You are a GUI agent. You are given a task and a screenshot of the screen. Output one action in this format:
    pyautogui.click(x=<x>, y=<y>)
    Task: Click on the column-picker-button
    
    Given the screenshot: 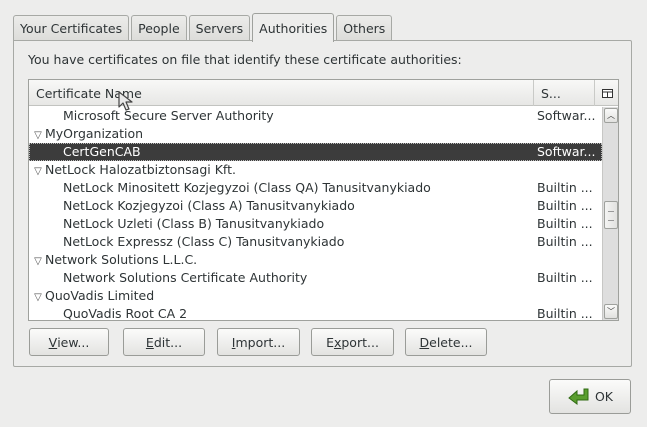 What is the action you would take?
    pyautogui.click(x=606, y=93)
    